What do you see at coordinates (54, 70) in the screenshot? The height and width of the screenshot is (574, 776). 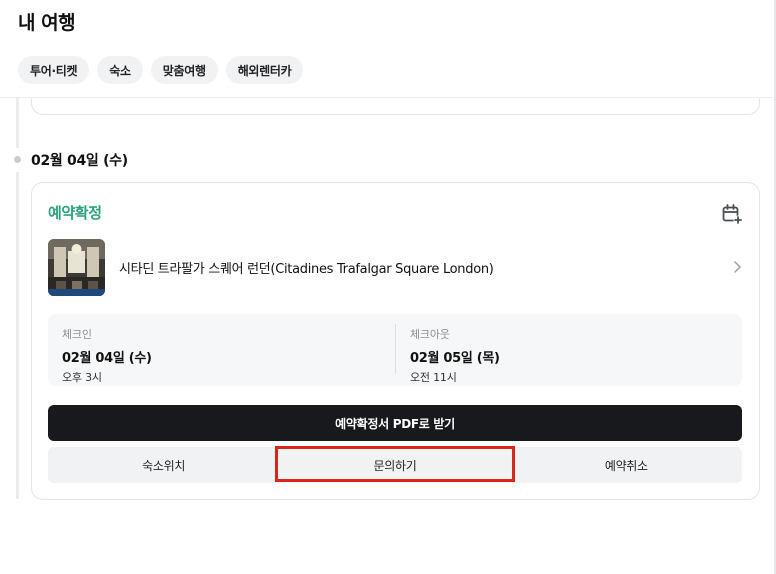 I see `chip-tour-ticket: 투어·티켓` at bounding box center [54, 70].